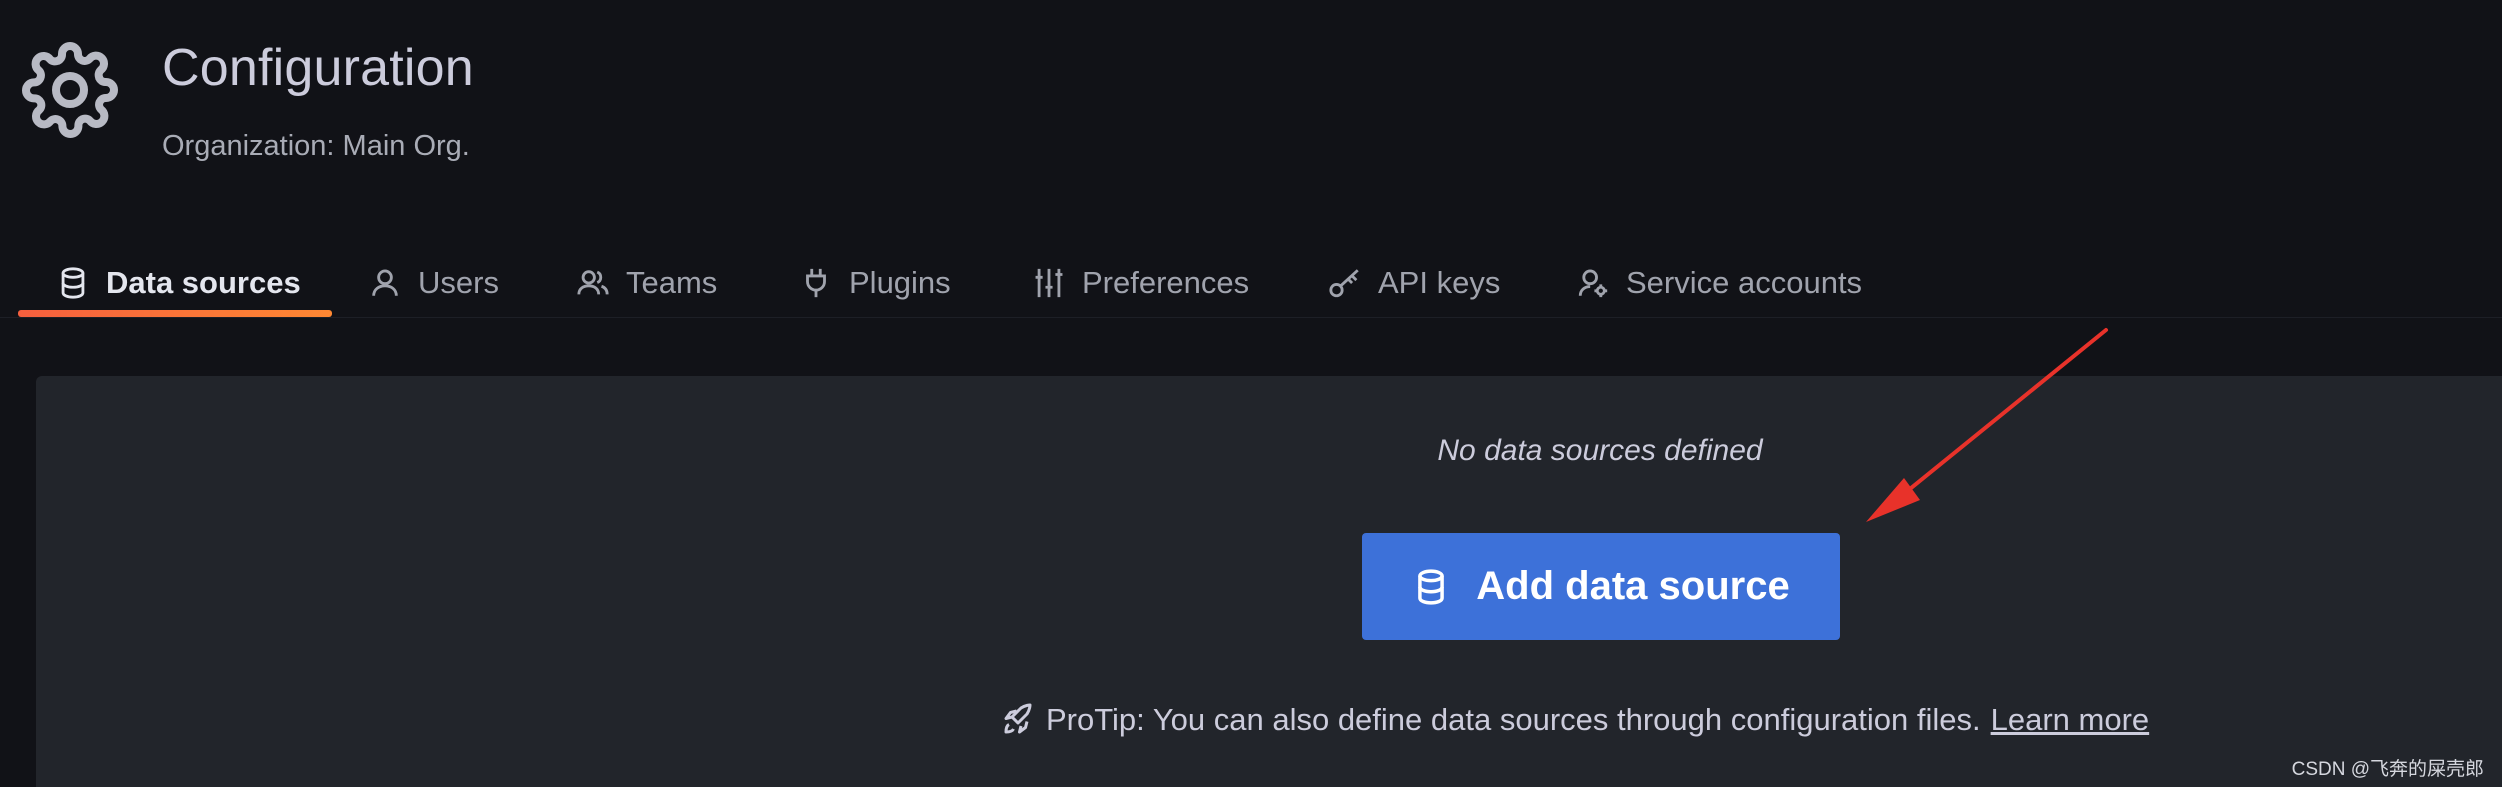 The height and width of the screenshot is (787, 2502). Describe the element at coordinates (816, 283) in the screenshot. I see `plug-icon` at that location.